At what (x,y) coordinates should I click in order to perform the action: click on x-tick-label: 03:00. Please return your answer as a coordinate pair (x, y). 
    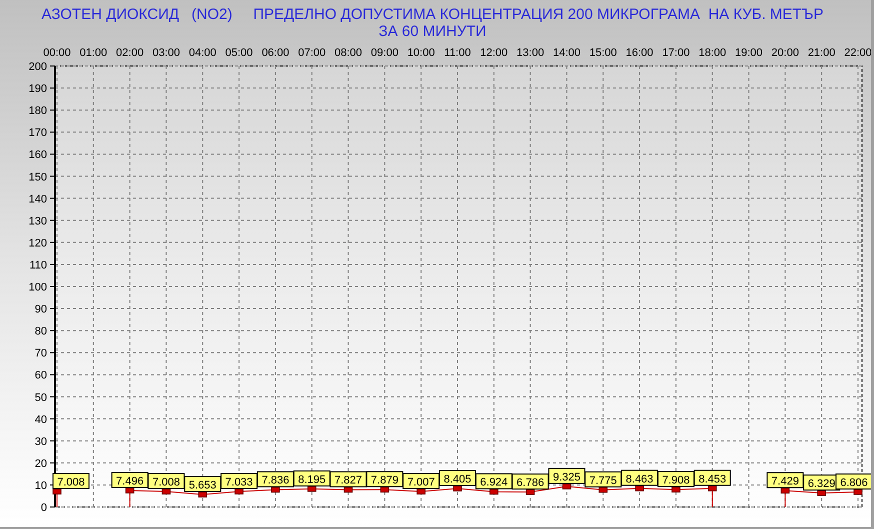
    Looking at the image, I should click on (166, 53).